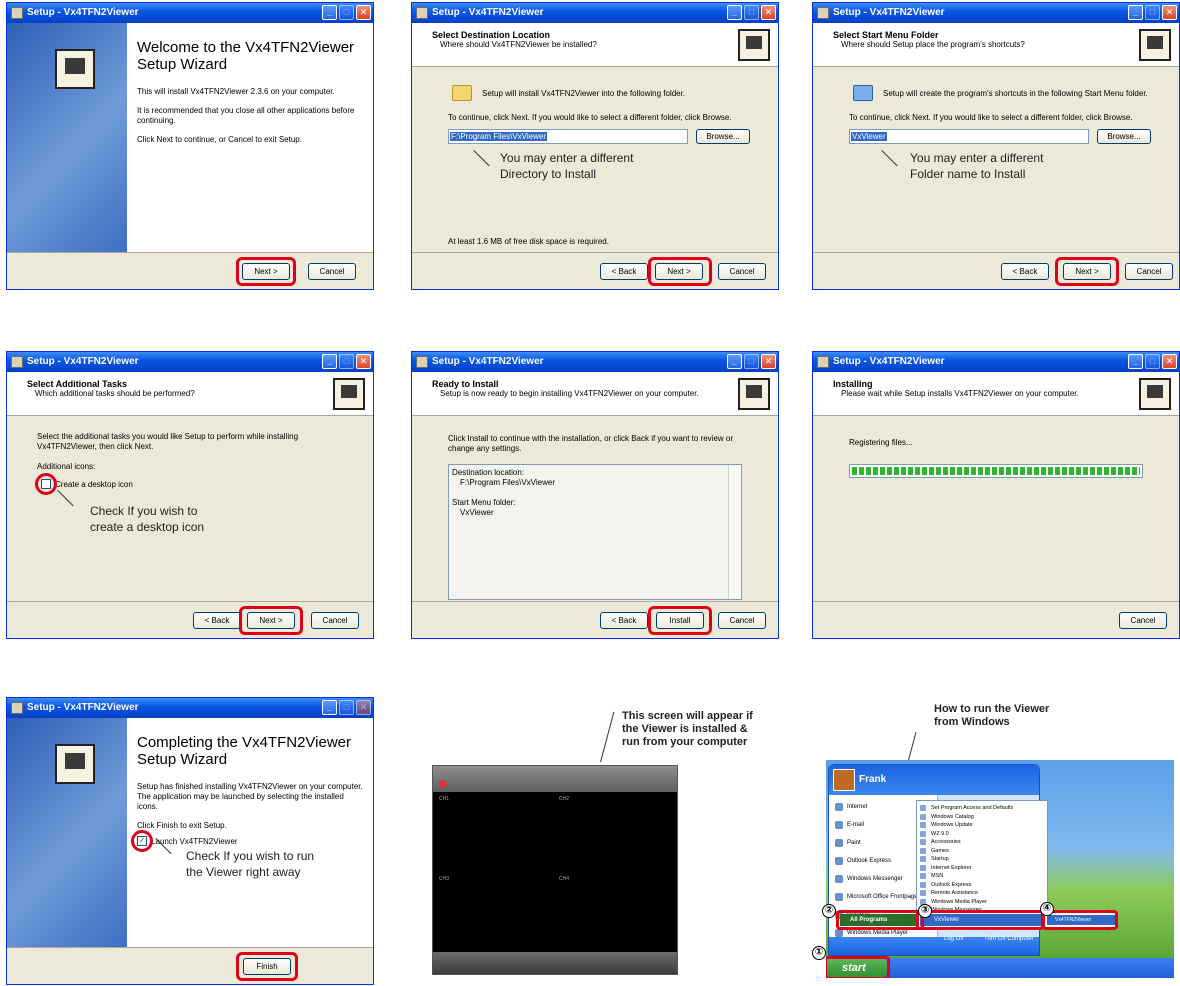  I want to click on annotation-pointer, so click(607, 737).